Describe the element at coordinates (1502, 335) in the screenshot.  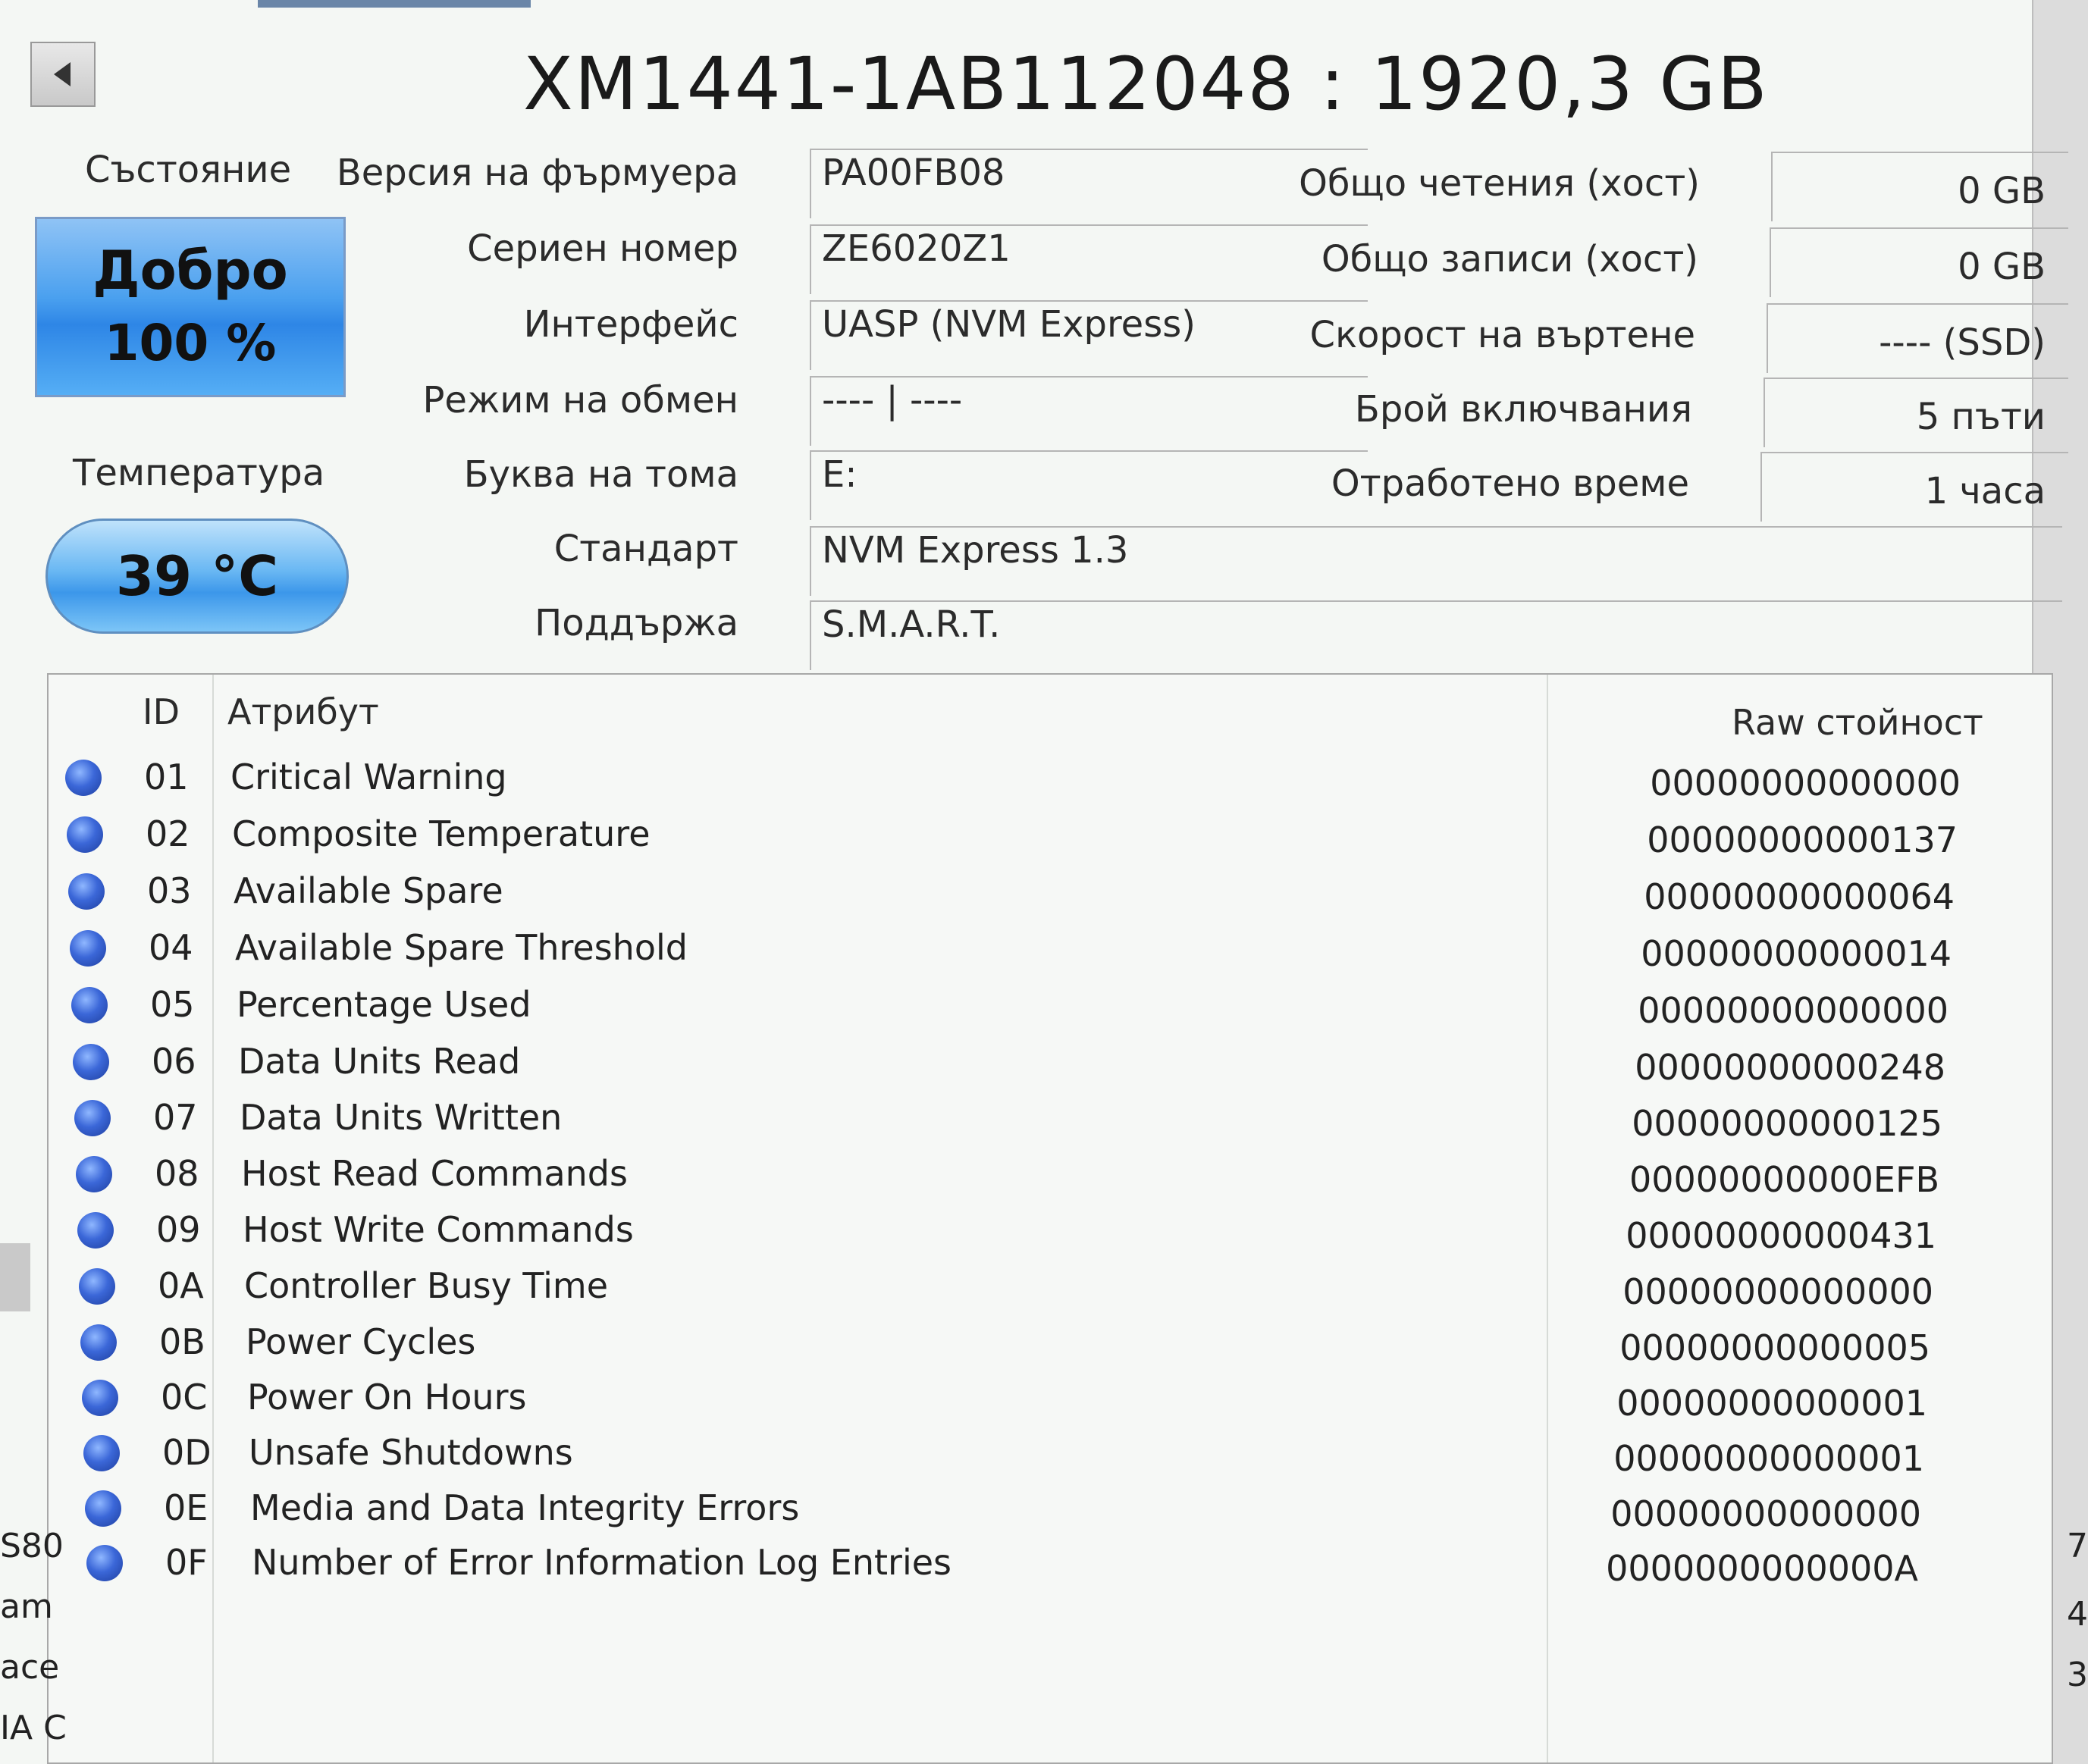
I see `rotation-label: Скорост на въртене` at that location.